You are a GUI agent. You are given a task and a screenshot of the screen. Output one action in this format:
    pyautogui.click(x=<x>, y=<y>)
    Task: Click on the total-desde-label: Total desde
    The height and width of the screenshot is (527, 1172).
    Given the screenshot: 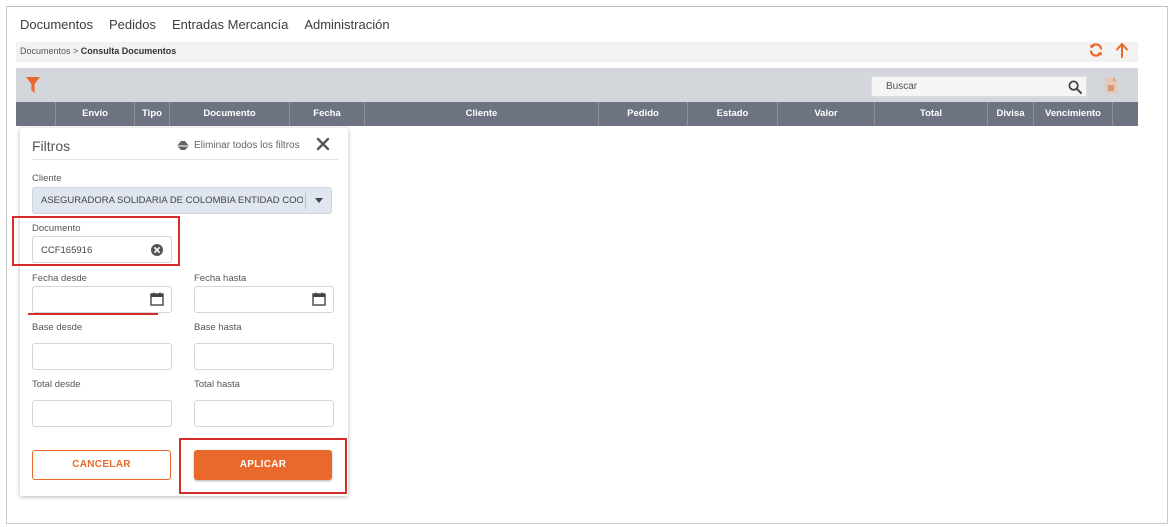 What is the action you would take?
    pyautogui.click(x=56, y=384)
    